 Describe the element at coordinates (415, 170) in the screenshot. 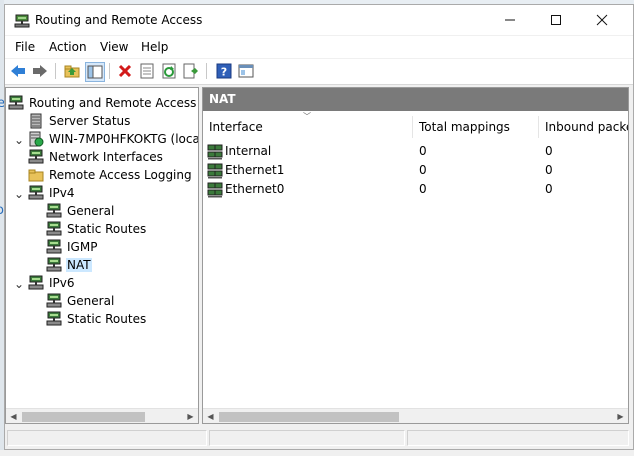

I see `table-row: Ethernet1 0 0` at that location.